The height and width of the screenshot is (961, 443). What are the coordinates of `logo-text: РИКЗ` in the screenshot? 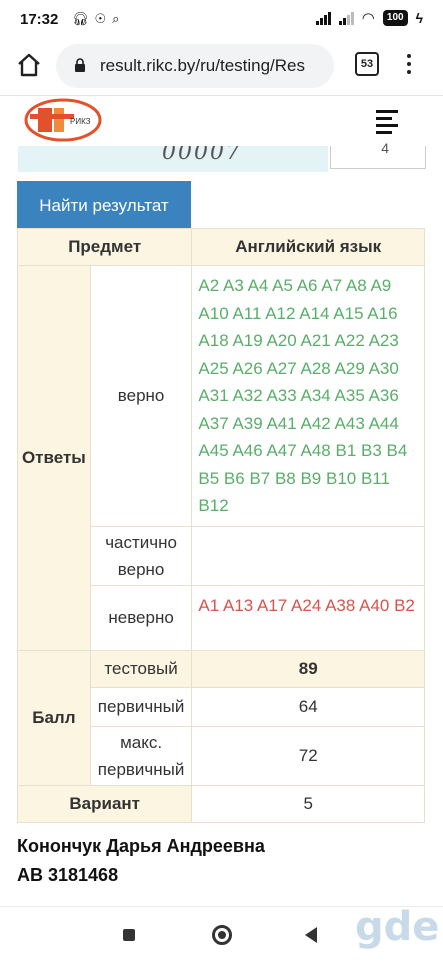 It's located at (80, 121).